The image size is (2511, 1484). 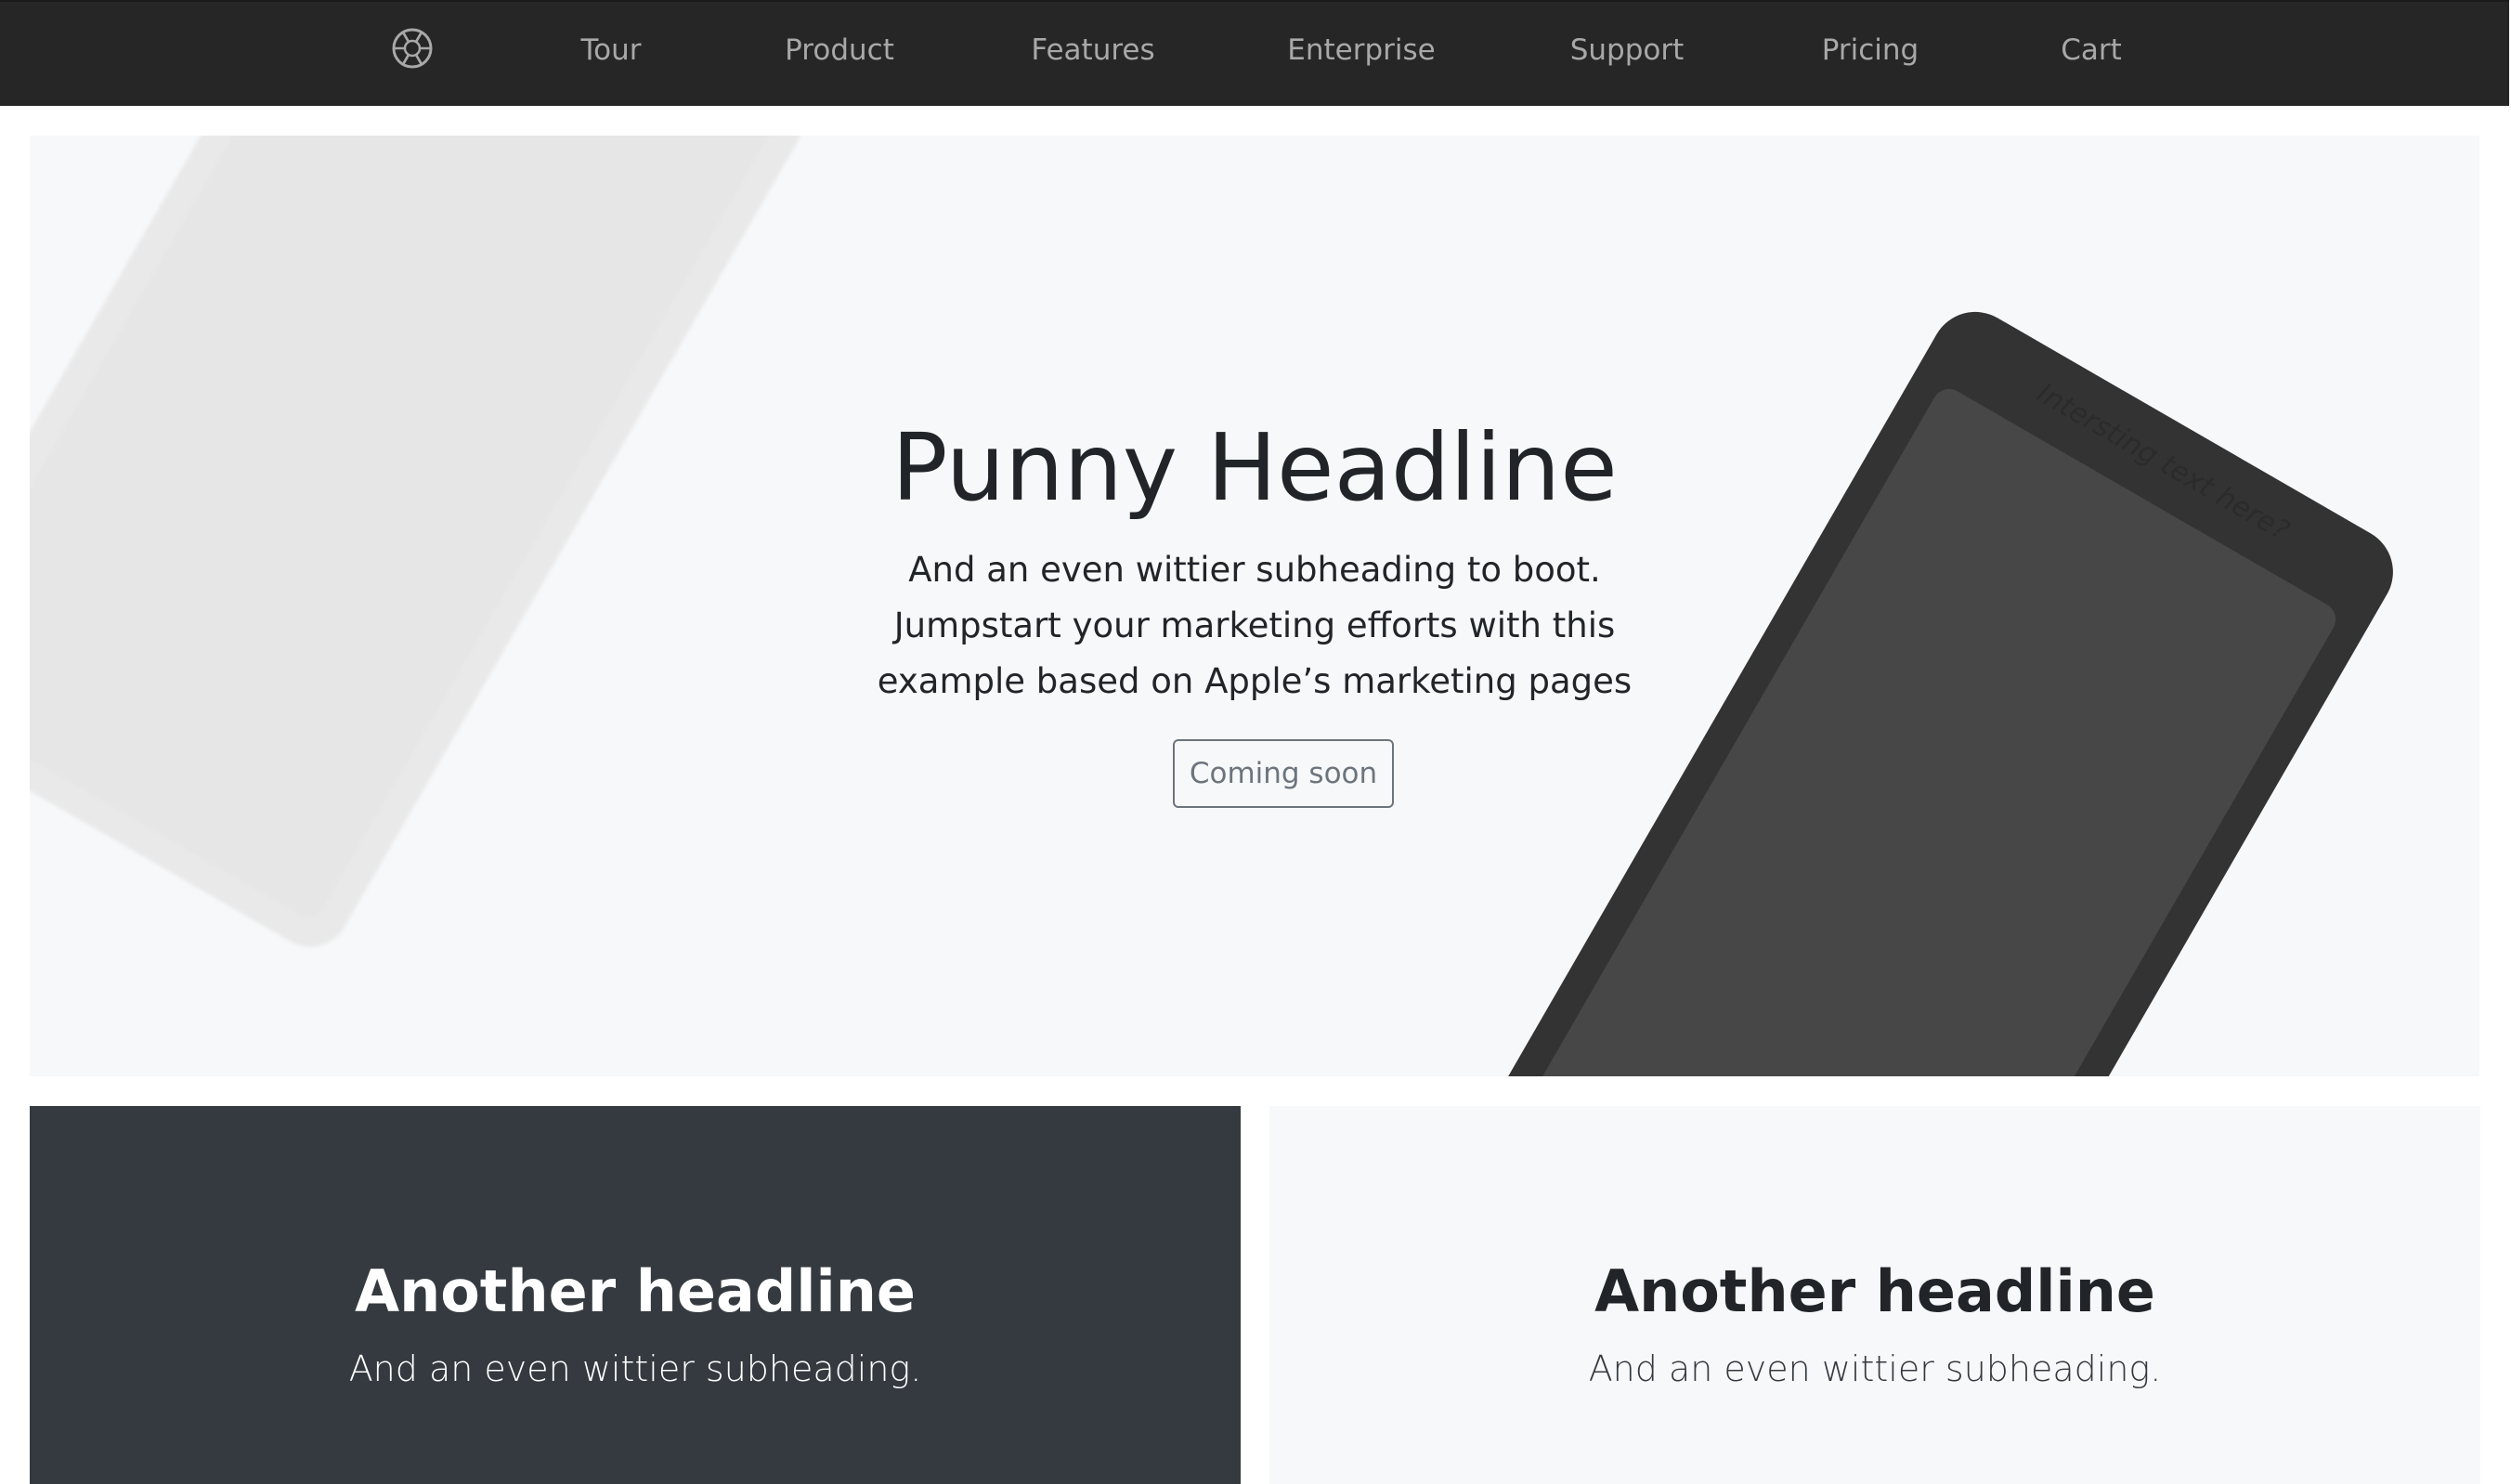 What do you see at coordinates (1092, 50) in the screenshot?
I see `nav-item-features: Features` at bounding box center [1092, 50].